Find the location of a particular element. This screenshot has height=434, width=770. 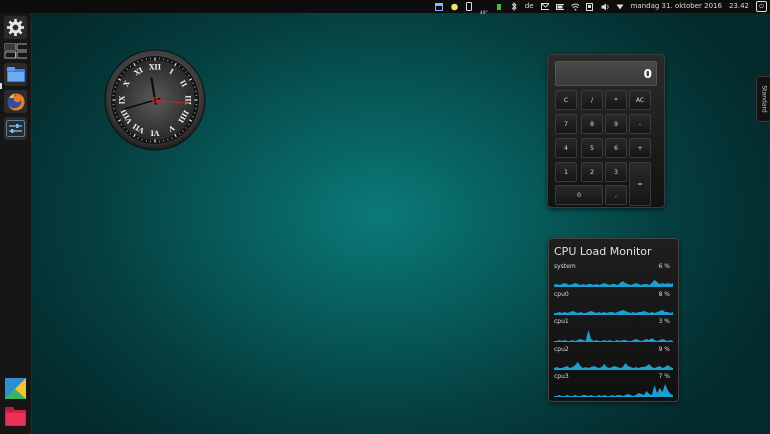

analog-clock-widget: XII I II III IIII V VI VII VIII IX X XI is located at coordinates (155, 100).